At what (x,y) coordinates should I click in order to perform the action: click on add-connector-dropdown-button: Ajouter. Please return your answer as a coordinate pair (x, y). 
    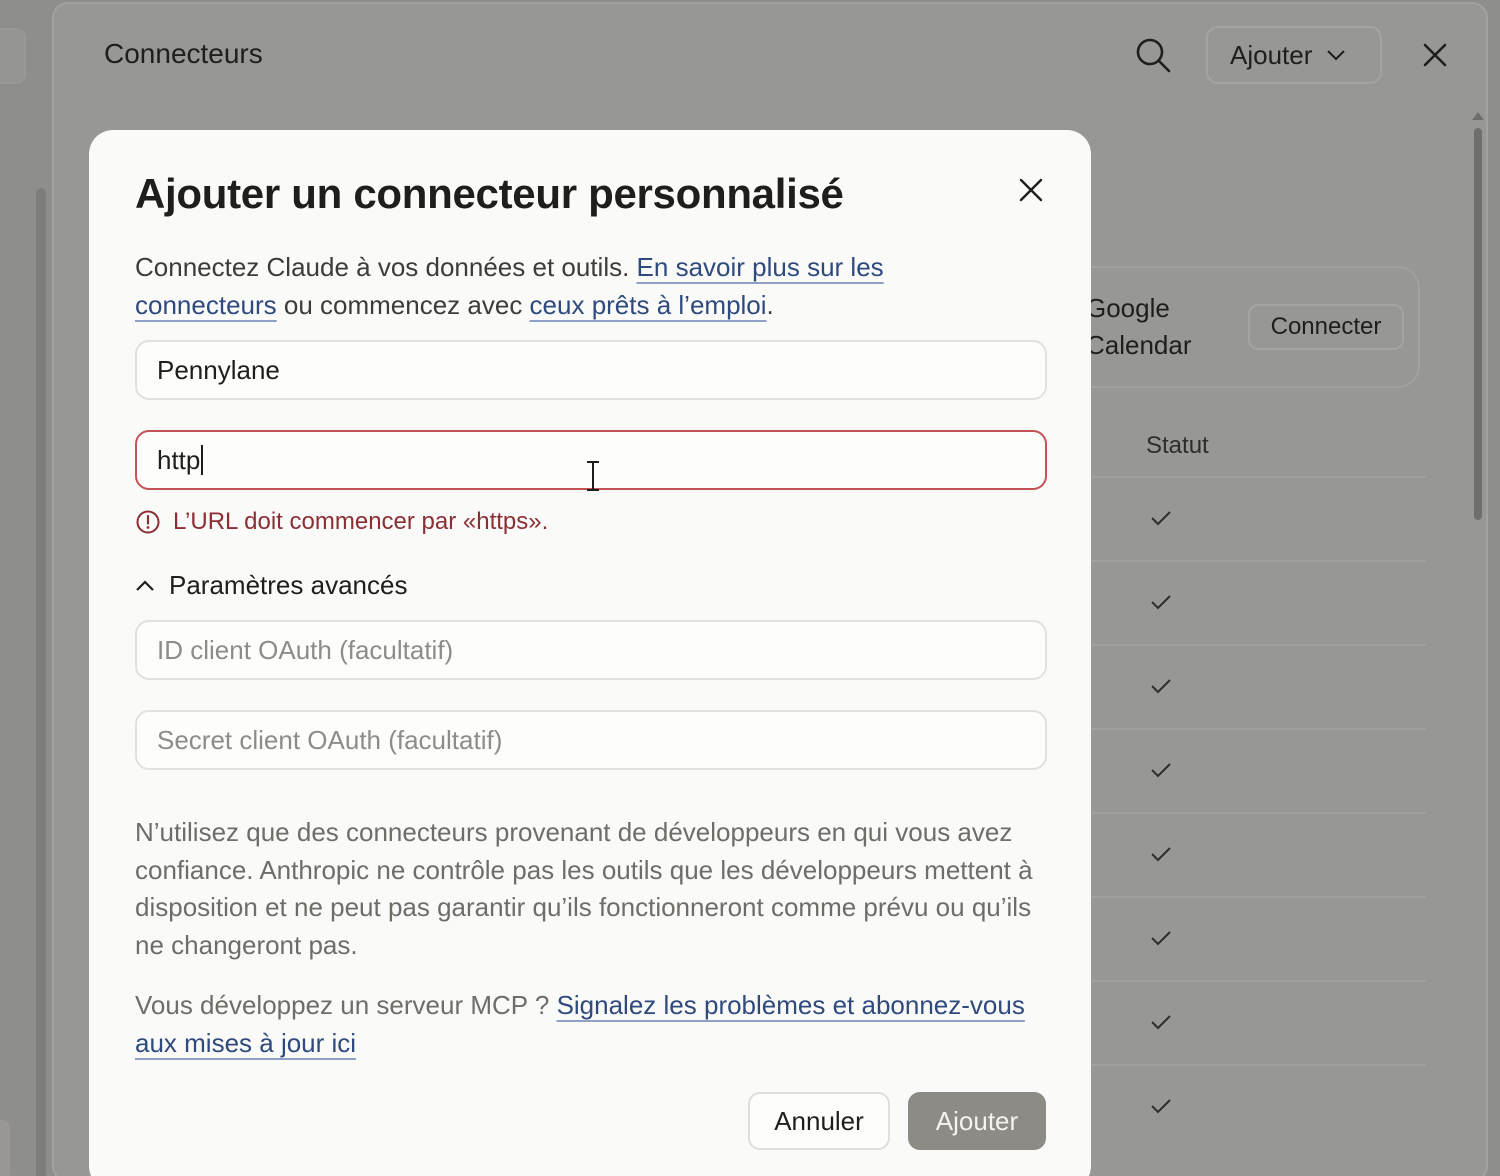
    Looking at the image, I should click on (1294, 55).